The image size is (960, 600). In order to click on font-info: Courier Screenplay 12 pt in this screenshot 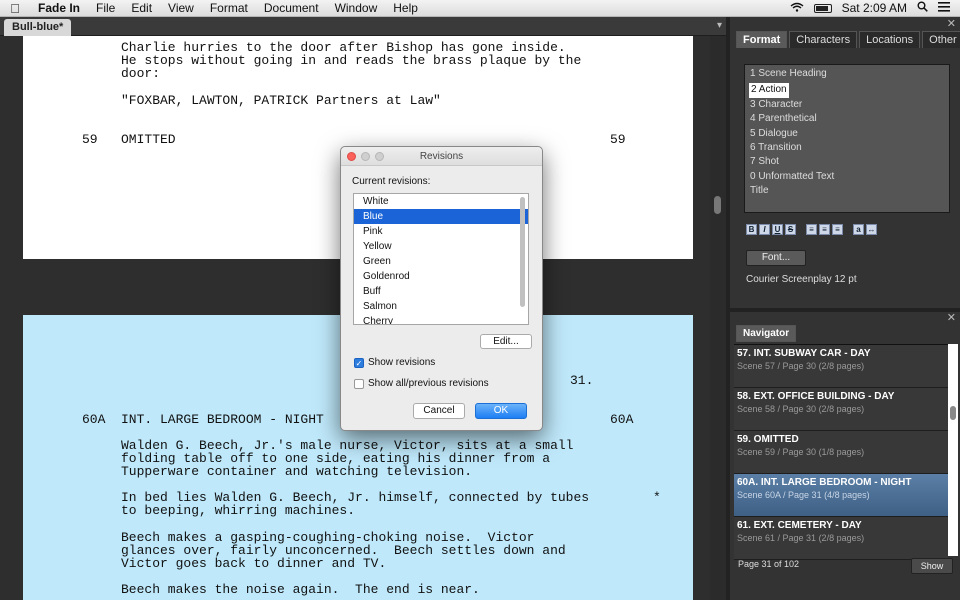, I will do `click(801, 279)`.